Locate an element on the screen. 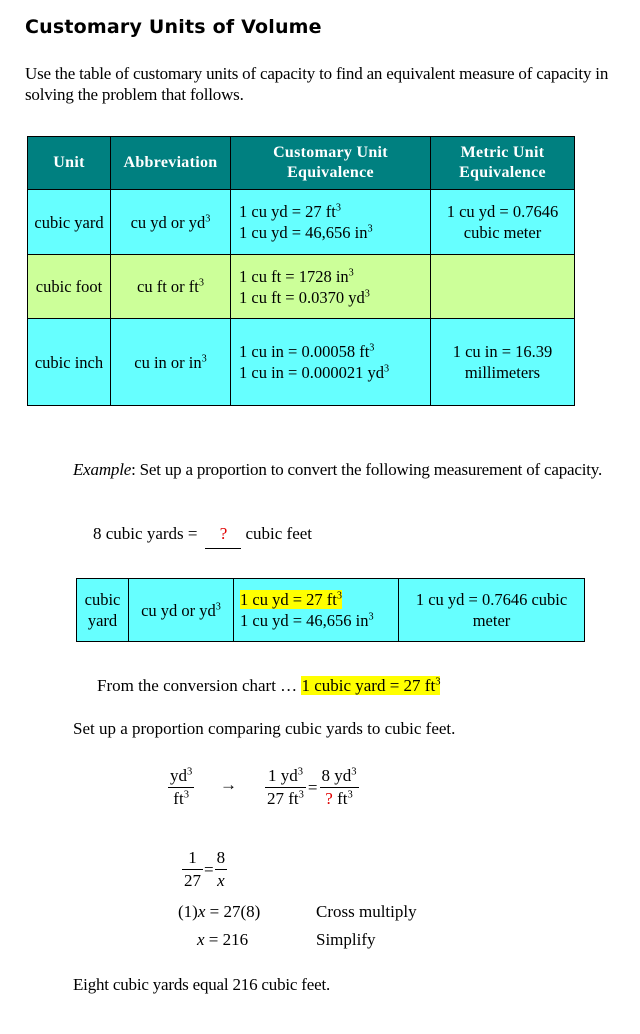 The height and width of the screenshot is (1034, 640). solve-fraction-equation: 1 27 = 8 x is located at coordinates (205, 869).